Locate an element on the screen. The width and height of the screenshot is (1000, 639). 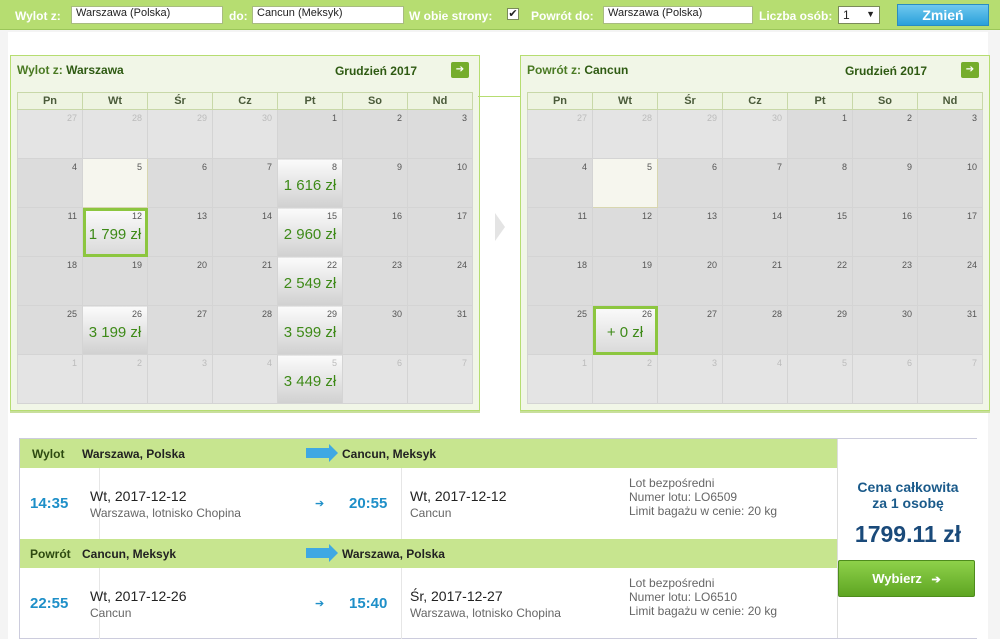
outbound-flight-to: Cancun, Meksyk is located at coordinates (389, 454).